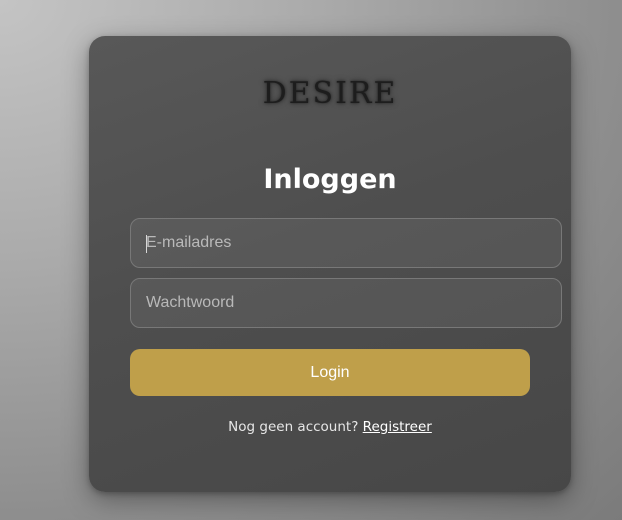 The height and width of the screenshot is (520, 622). What do you see at coordinates (293, 427) in the screenshot?
I see `register-prompt-text: Nog geen account?` at bounding box center [293, 427].